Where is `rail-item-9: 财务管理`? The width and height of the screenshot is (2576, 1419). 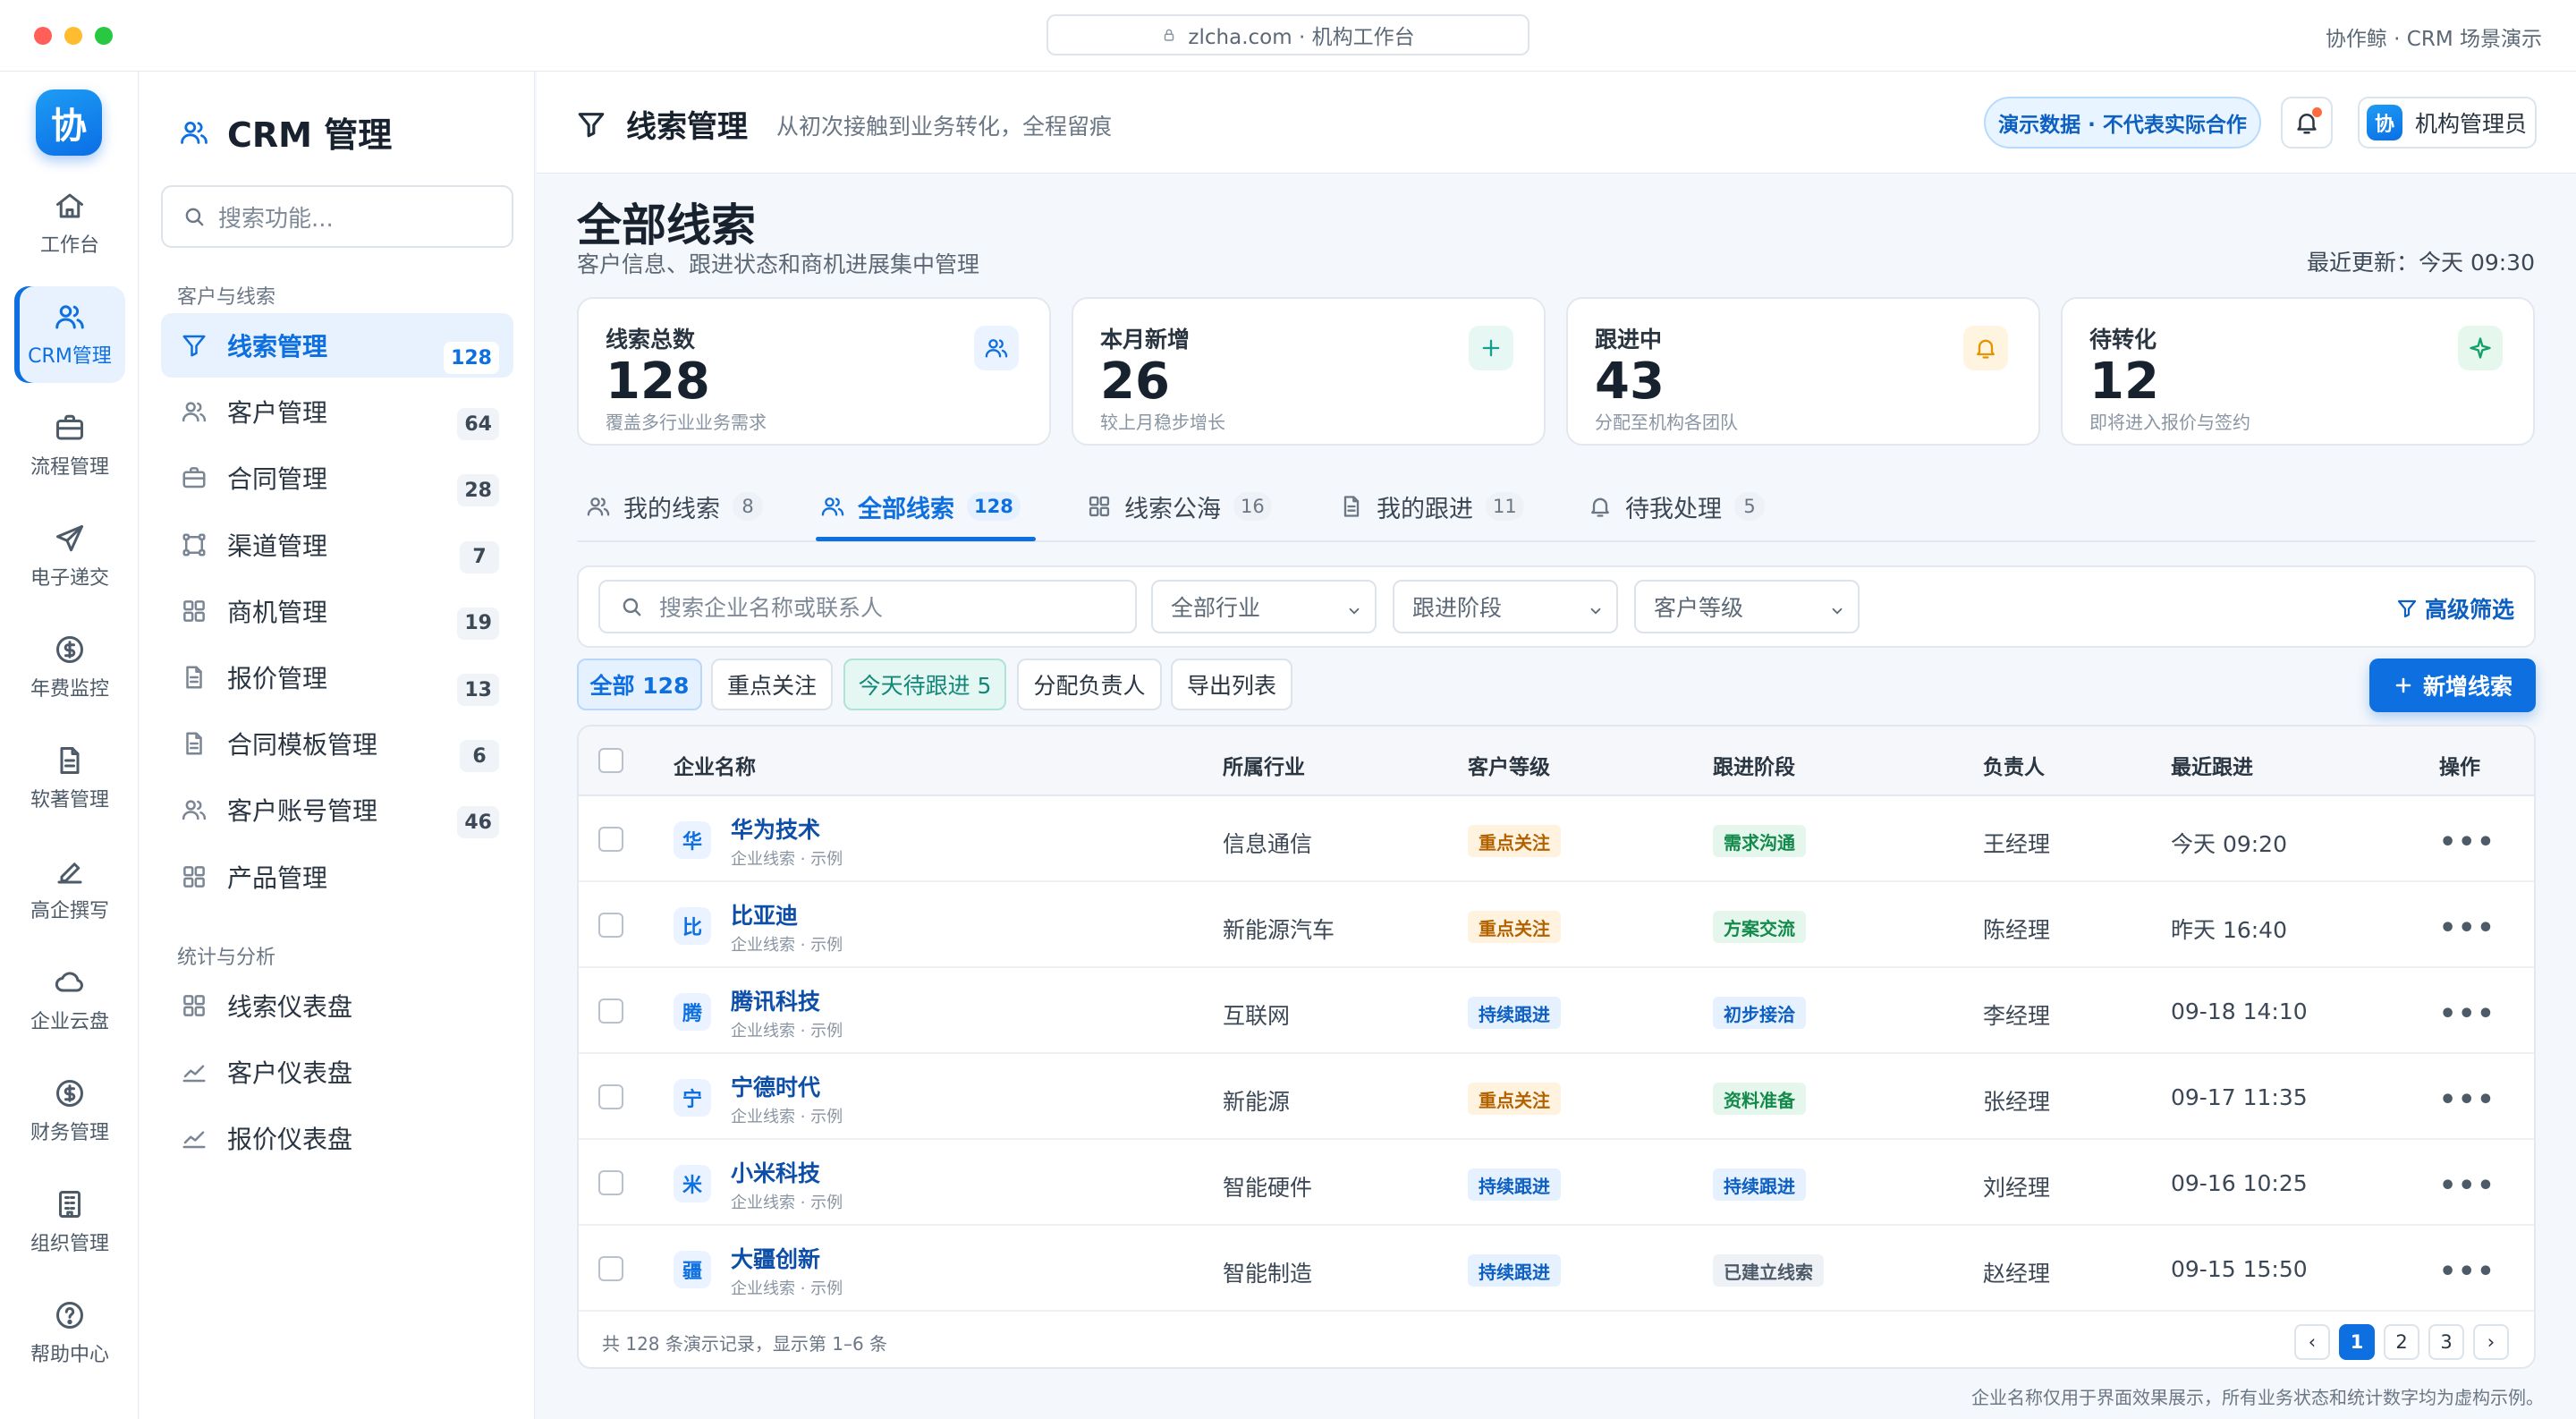
rail-item-9: 财务管理 is located at coordinates (69, 1111).